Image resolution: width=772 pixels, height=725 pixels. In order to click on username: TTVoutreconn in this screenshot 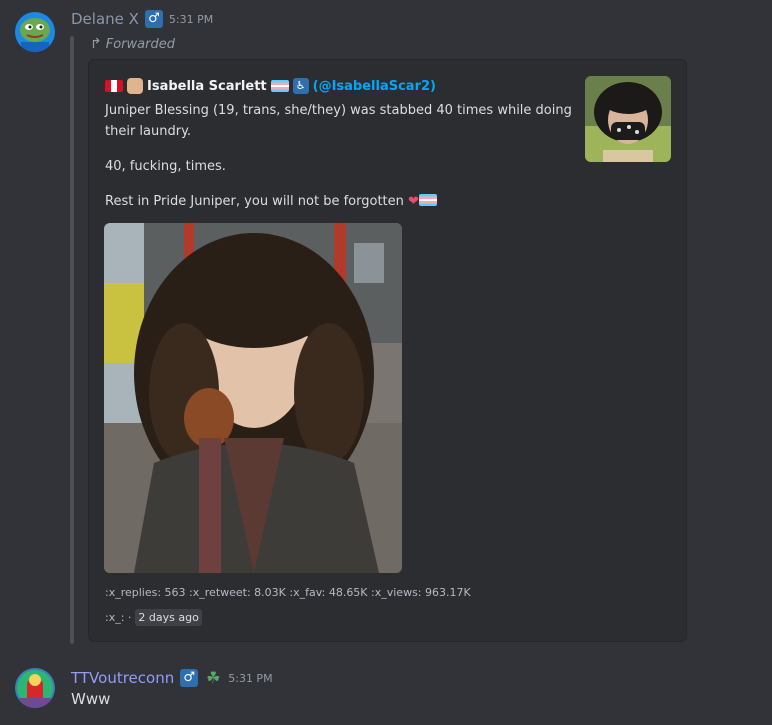, I will do `click(122, 678)`.